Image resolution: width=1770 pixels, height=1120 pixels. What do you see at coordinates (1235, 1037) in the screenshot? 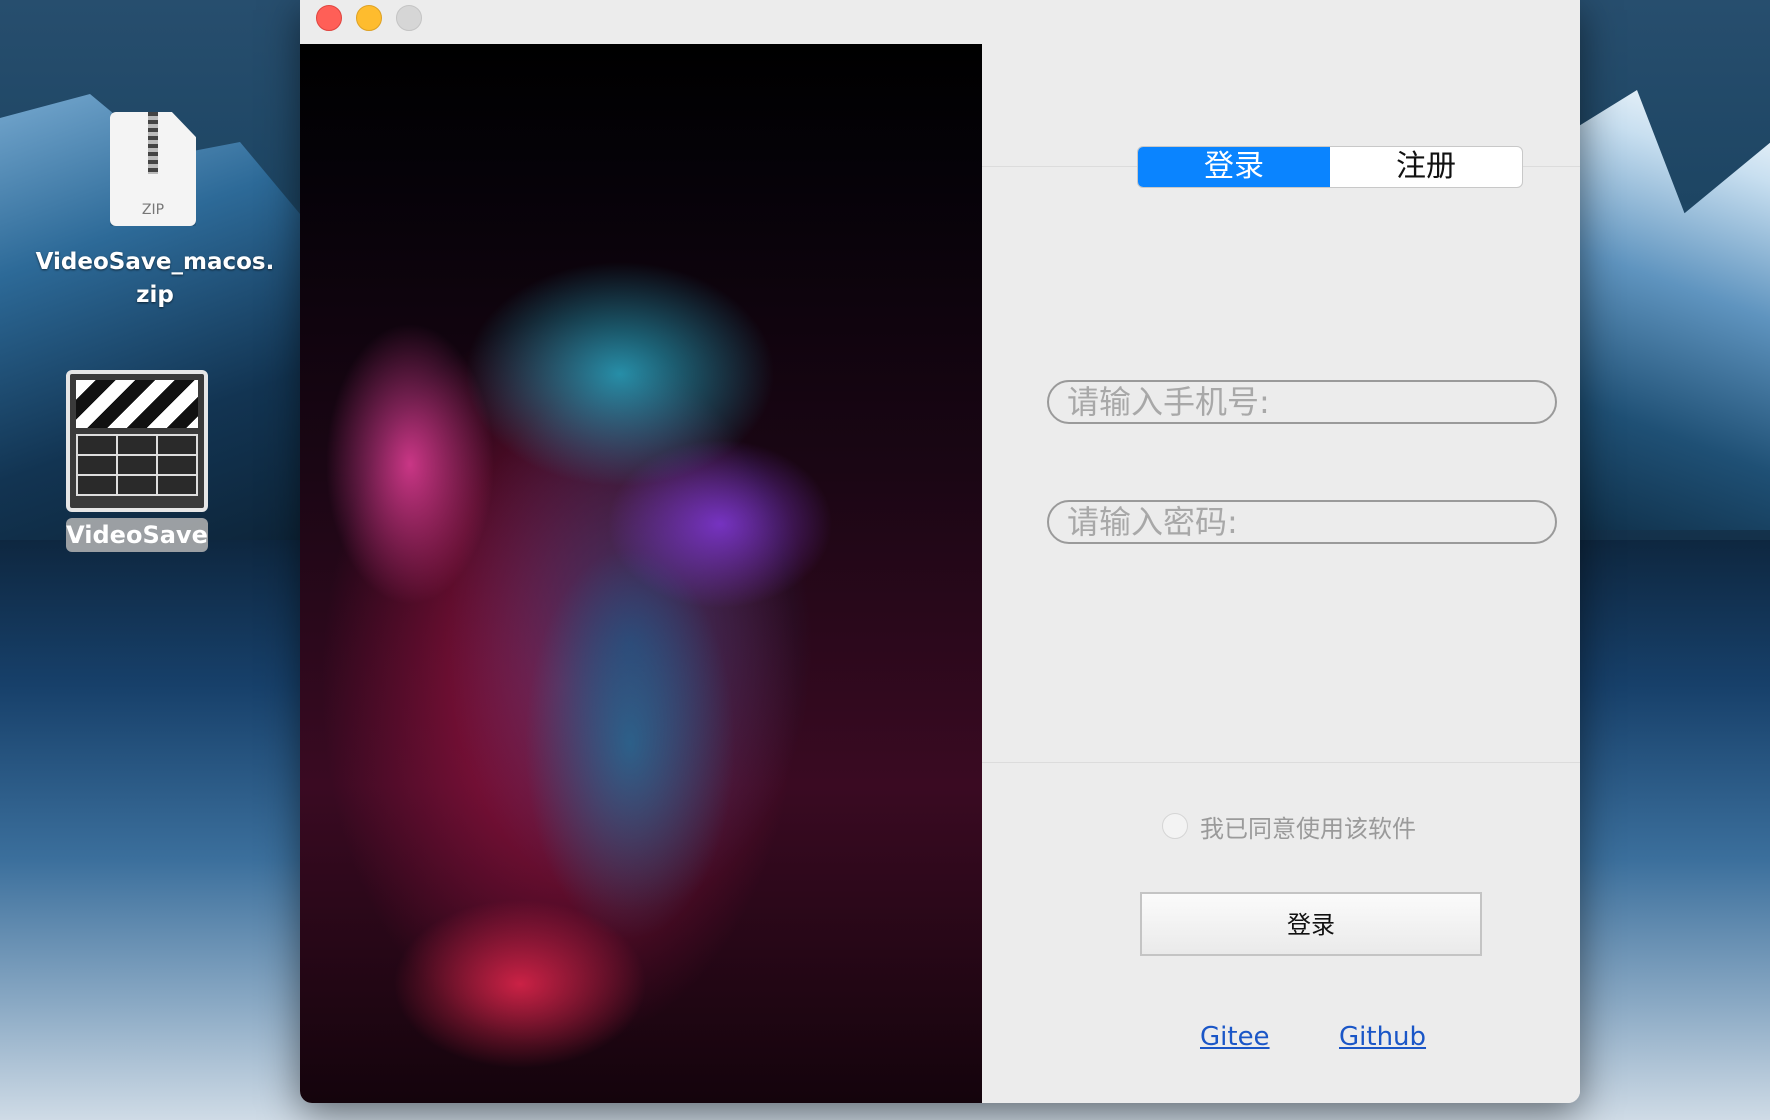
I see `gitee-link: Gitee` at bounding box center [1235, 1037].